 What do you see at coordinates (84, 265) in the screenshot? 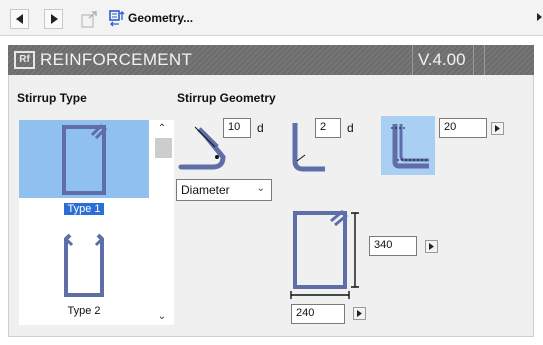
I see `open-stirrup-icon` at bounding box center [84, 265].